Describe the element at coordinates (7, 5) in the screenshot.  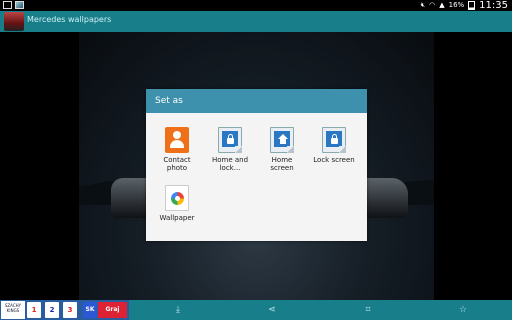
I see `notification-icon` at that location.